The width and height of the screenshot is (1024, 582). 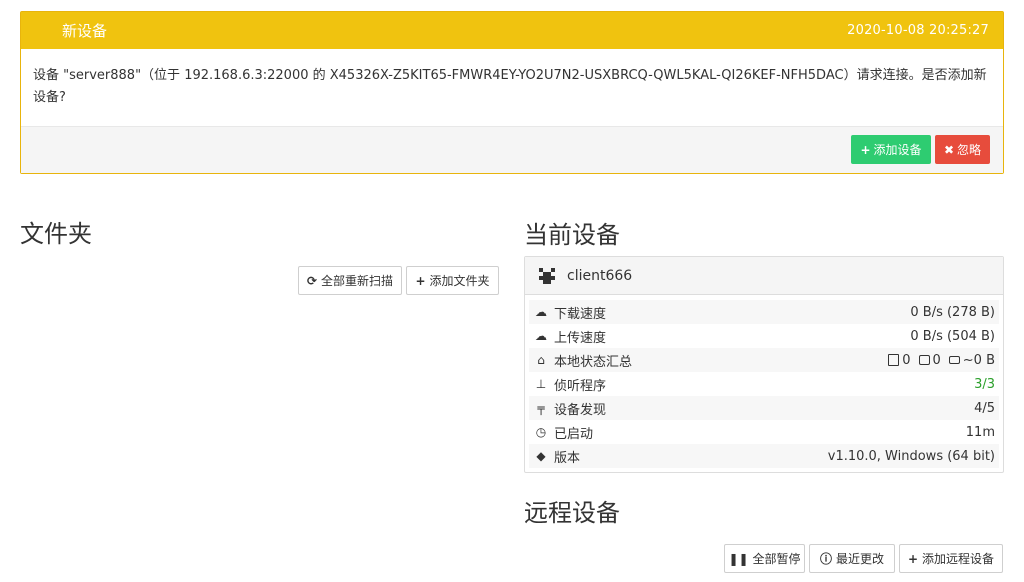 I want to click on pause-icon: ❚❚, so click(x=738, y=558).